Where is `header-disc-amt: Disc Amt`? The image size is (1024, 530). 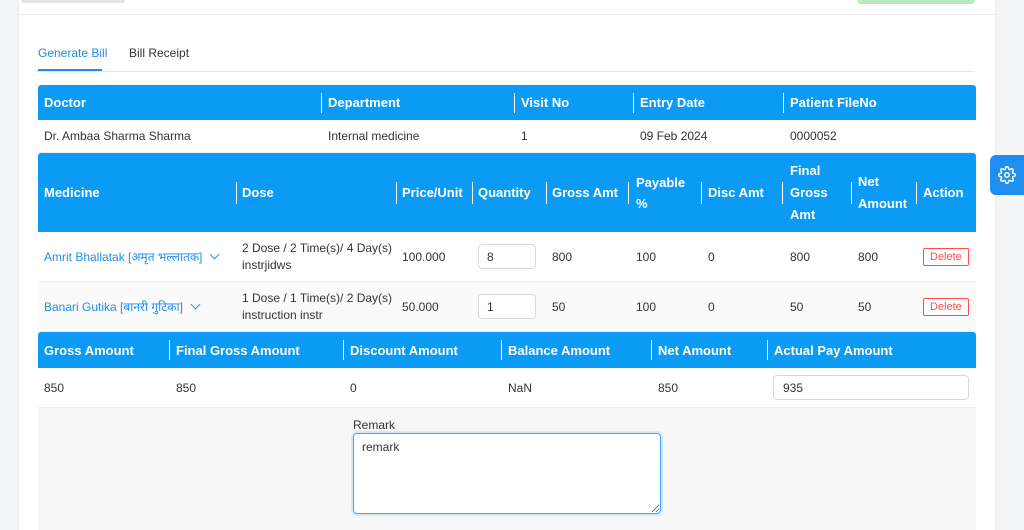
header-disc-amt: Disc Amt is located at coordinates (736, 192).